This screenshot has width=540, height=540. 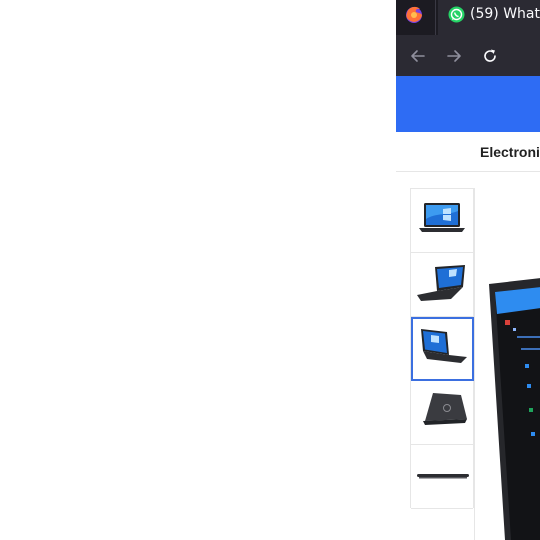 I want to click on back-arrow-icon, so click(x=418, y=55).